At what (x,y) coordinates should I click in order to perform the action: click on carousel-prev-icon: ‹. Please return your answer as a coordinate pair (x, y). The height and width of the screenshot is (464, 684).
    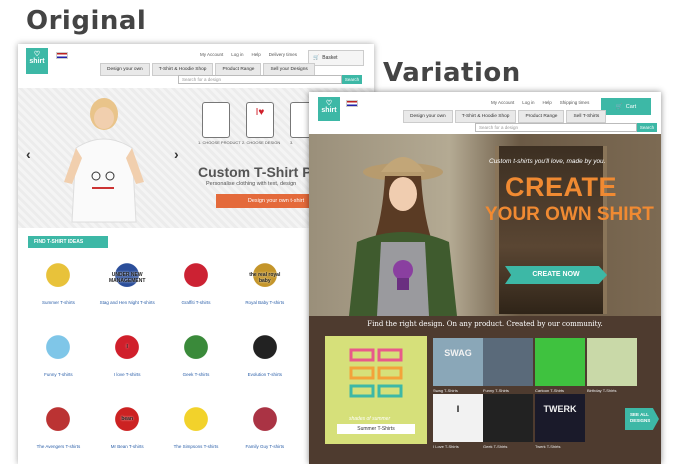
    Looking at the image, I should click on (28, 154).